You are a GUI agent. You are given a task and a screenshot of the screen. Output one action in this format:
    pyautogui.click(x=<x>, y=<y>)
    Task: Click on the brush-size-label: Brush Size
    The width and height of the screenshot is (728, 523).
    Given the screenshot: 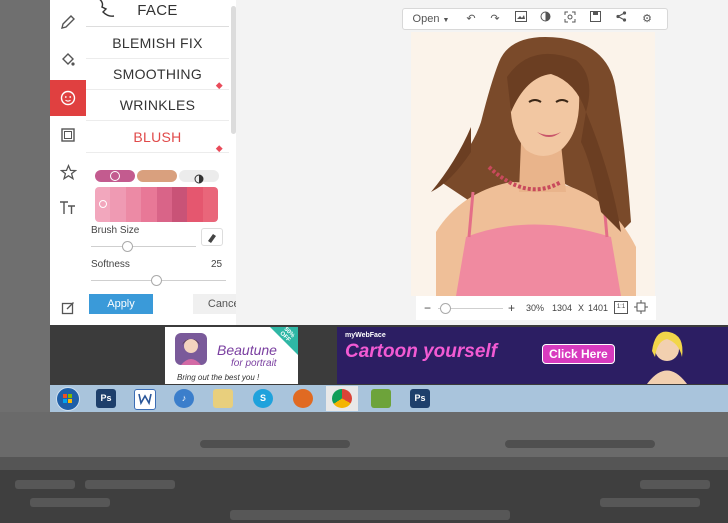 What is the action you would take?
    pyautogui.click(x=115, y=230)
    